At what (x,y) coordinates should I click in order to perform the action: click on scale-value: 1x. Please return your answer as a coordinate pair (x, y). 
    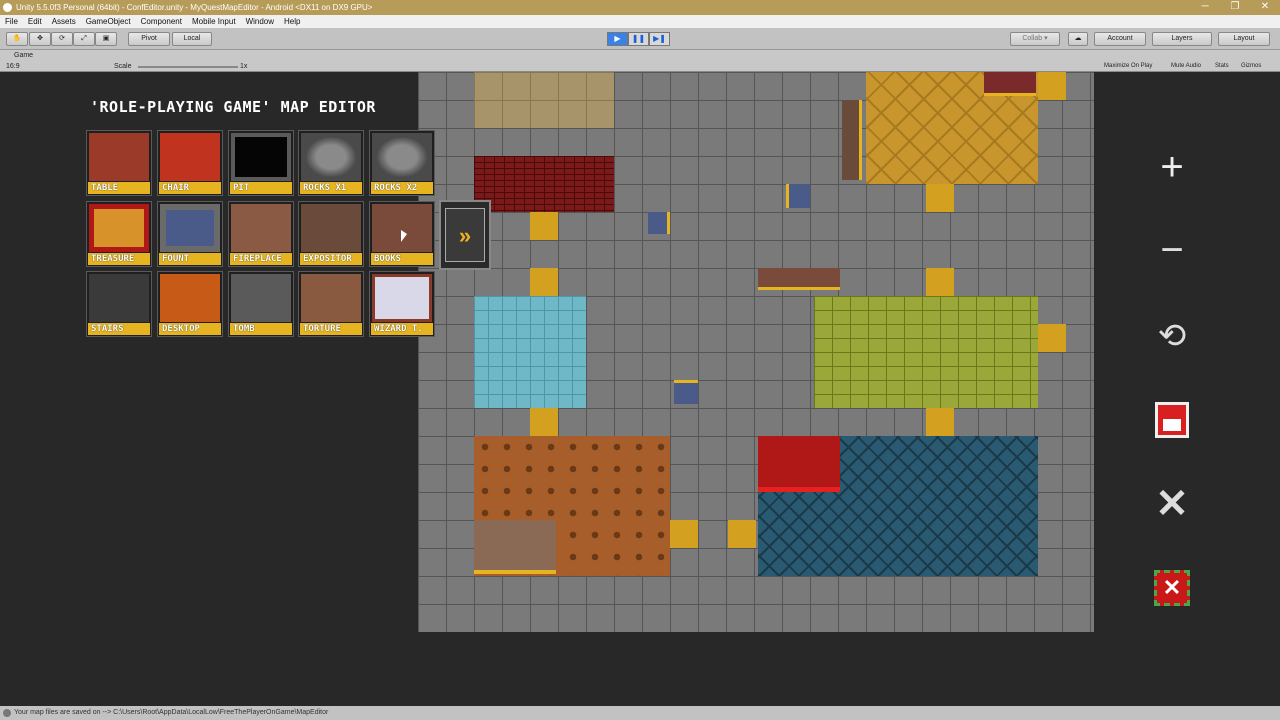
    Looking at the image, I should click on (244, 66).